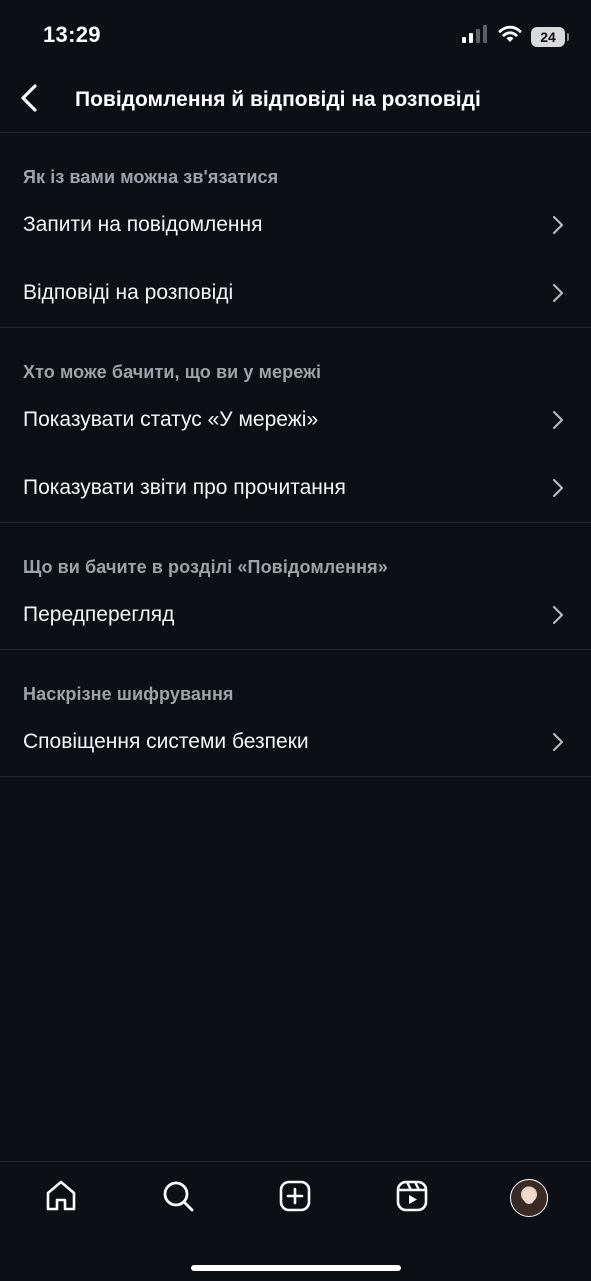  What do you see at coordinates (510, 36) in the screenshot?
I see `wifi-icon` at bounding box center [510, 36].